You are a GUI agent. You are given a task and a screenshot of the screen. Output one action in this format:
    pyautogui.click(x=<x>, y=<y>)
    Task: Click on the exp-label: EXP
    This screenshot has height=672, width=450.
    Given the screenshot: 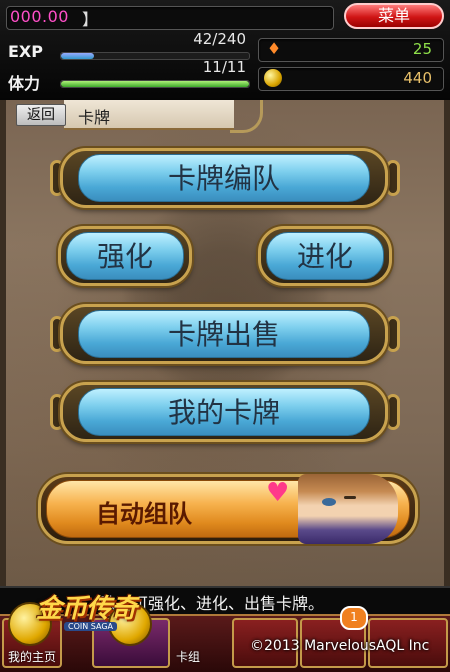 What is the action you would take?
    pyautogui.click(x=25, y=51)
    